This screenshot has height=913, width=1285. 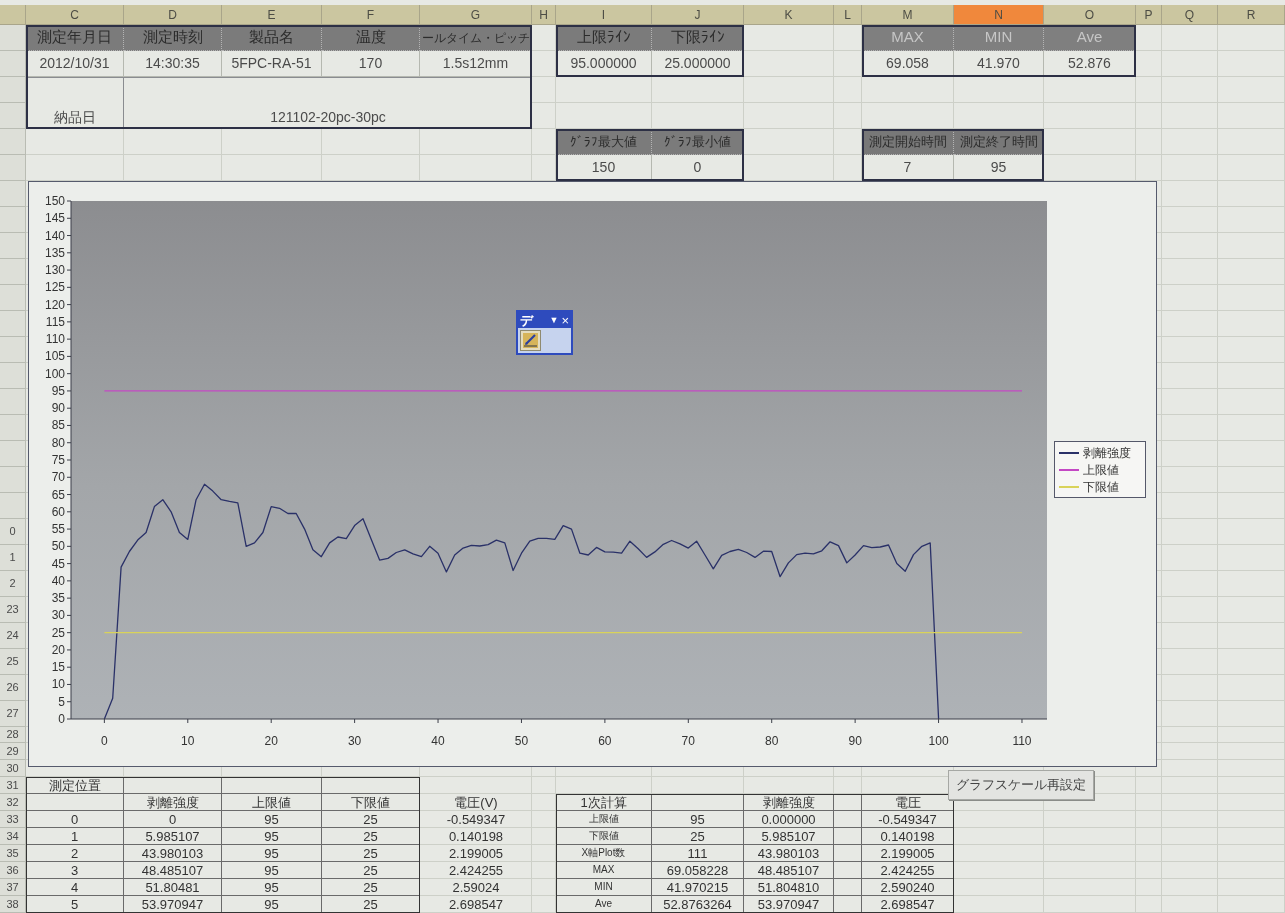 What do you see at coordinates (1251, 15) in the screenshot?
I see `column-header: R` at bounding box center [1251, 15].